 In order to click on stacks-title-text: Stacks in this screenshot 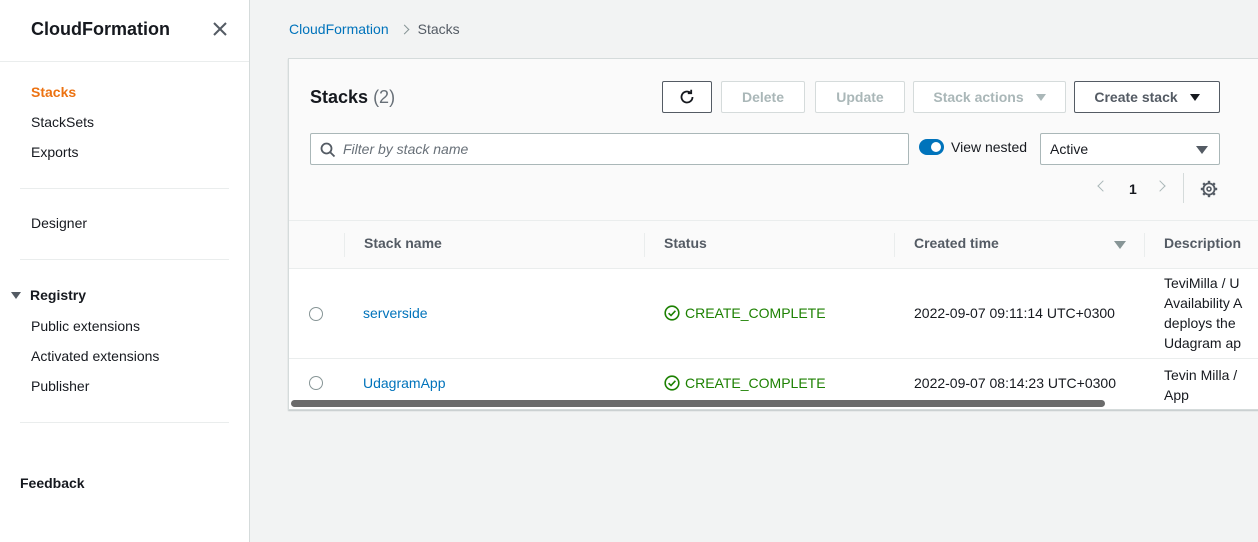, I will do `click(339, 97)`.